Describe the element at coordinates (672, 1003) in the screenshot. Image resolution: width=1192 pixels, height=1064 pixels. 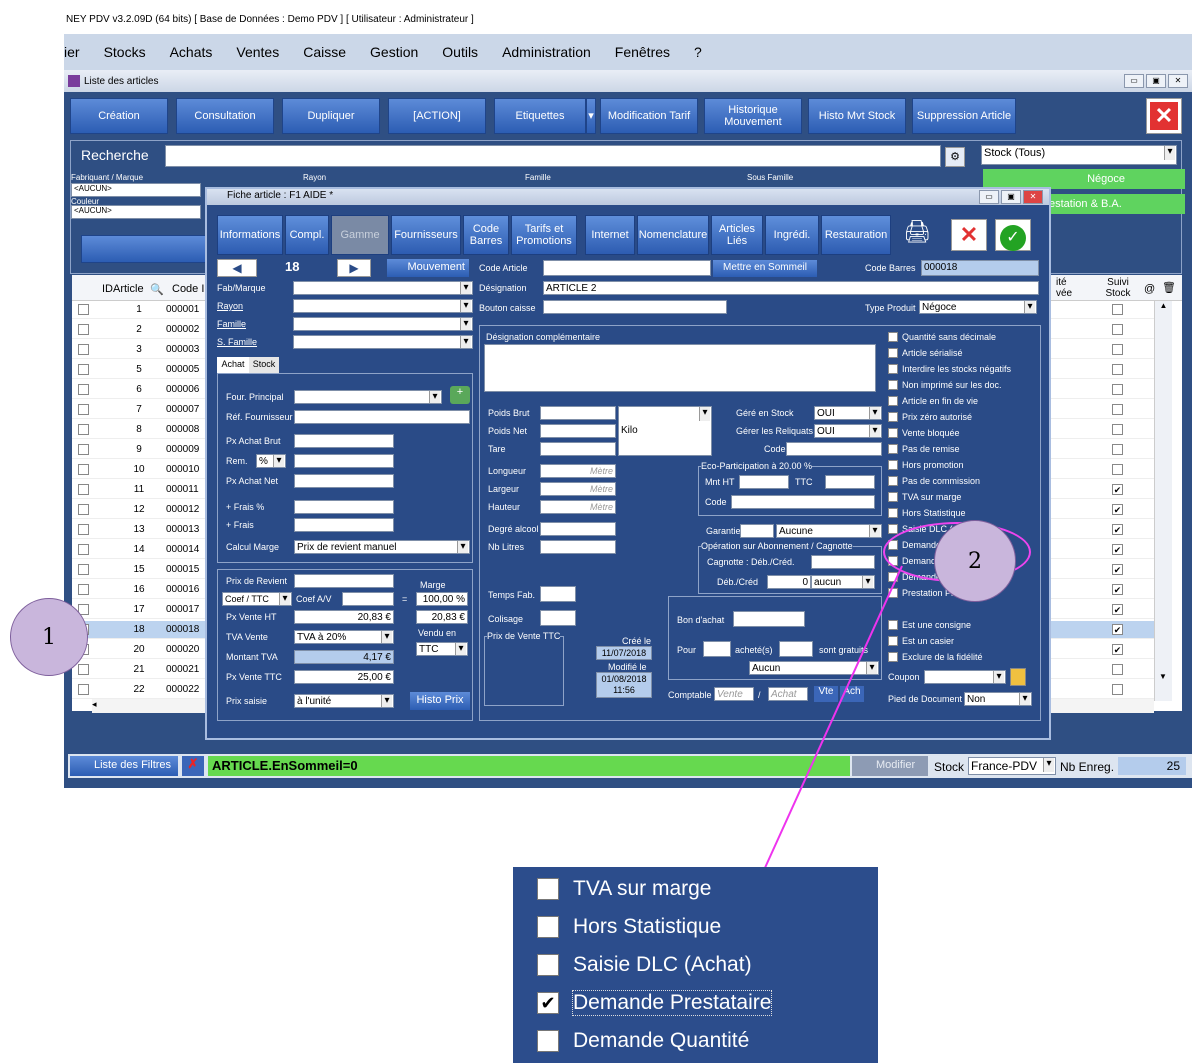
I see `zoom-option-label: Demande Prestataire` at that location.